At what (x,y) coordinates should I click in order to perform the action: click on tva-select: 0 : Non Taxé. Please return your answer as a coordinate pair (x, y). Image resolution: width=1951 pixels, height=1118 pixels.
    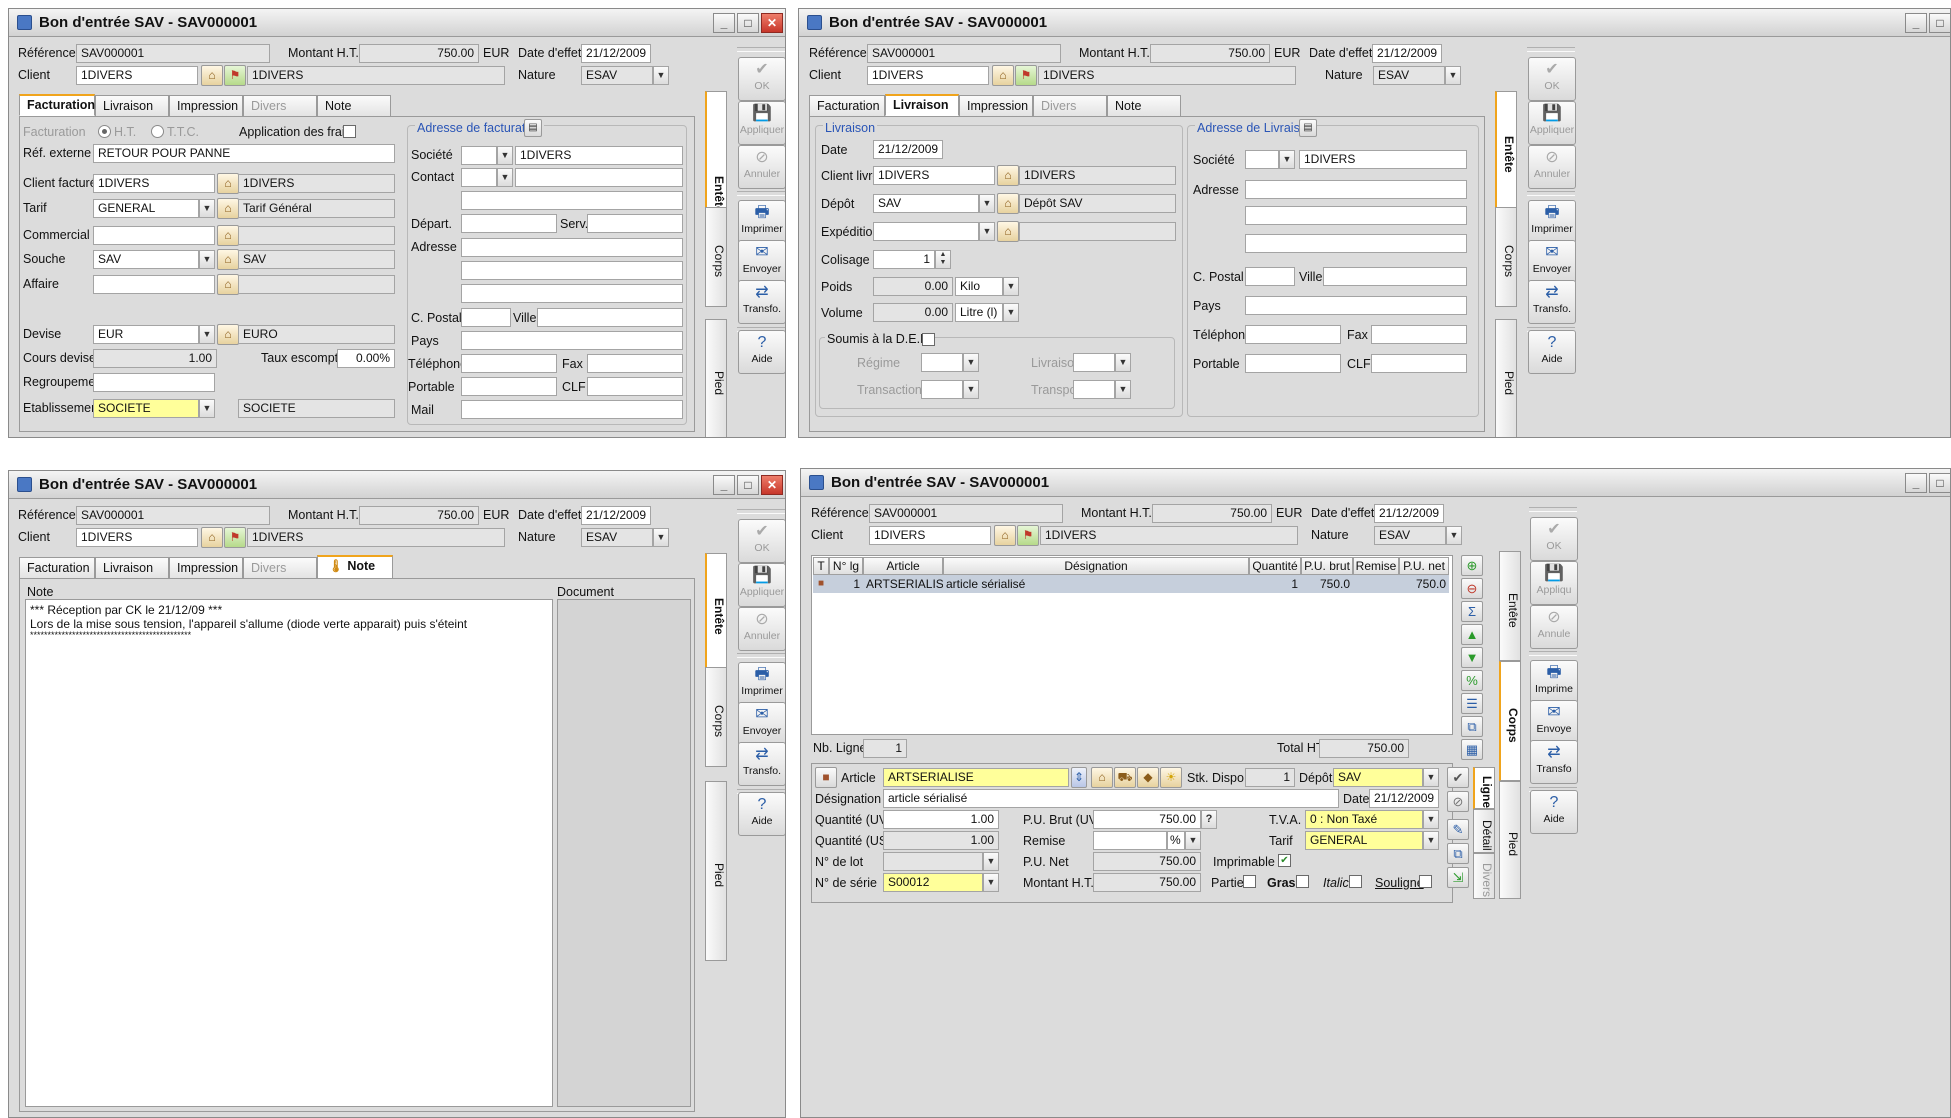
    Looking at the image, I should click on (1364, 819).